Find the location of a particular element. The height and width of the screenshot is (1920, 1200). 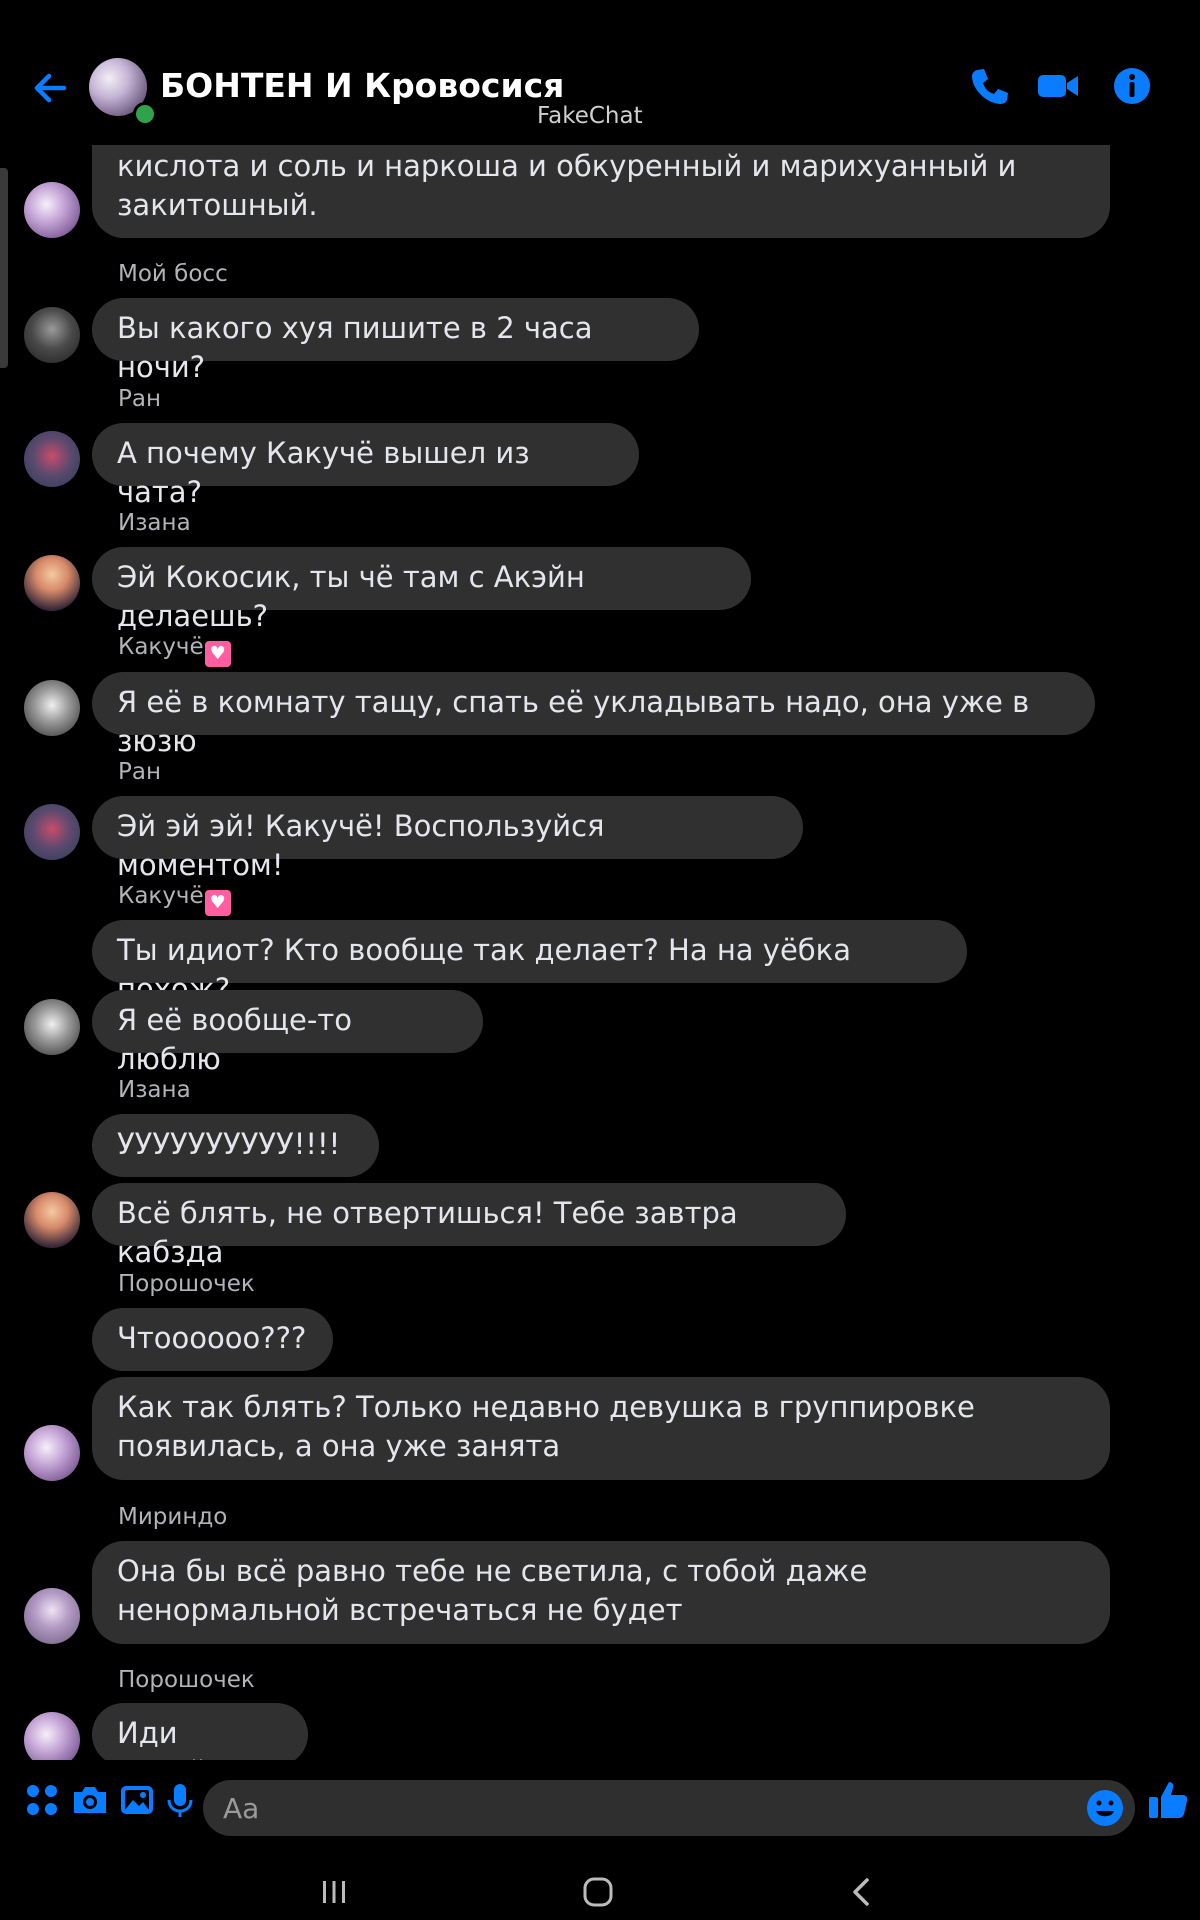

message-bubble: УУУУУУУУУУ!!!! is located at coordinates (235, 1145).